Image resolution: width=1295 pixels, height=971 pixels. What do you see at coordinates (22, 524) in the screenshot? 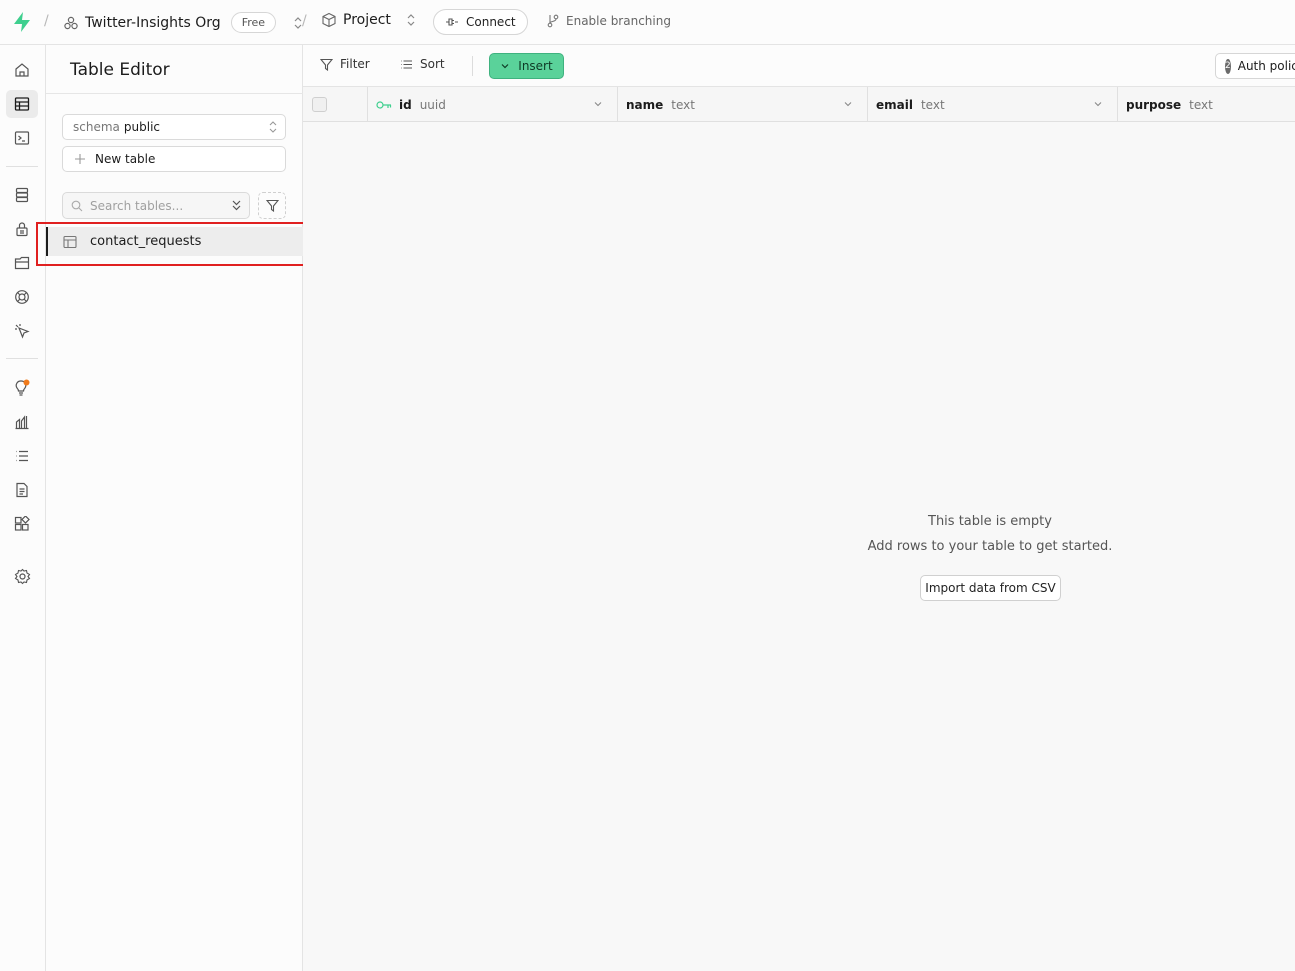
I see `integrations-icon` at bounding box center [22, 524].